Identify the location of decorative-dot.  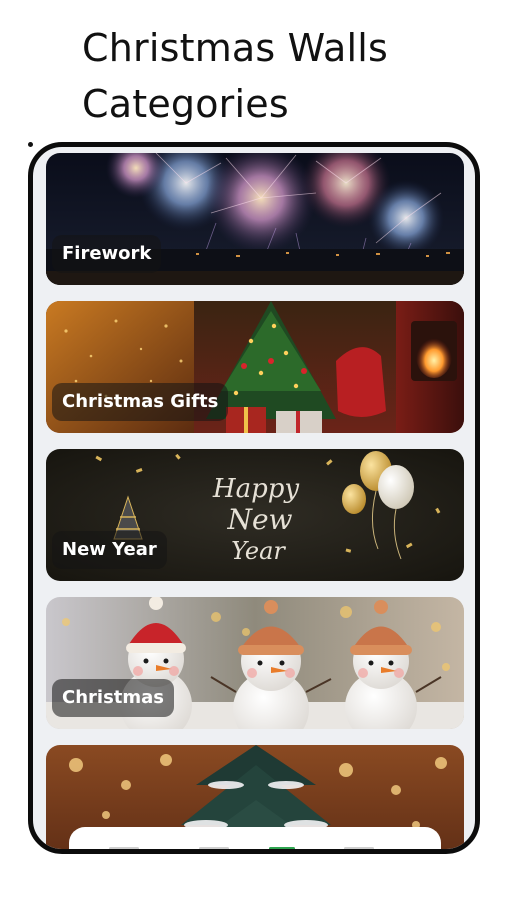
(30, 144).